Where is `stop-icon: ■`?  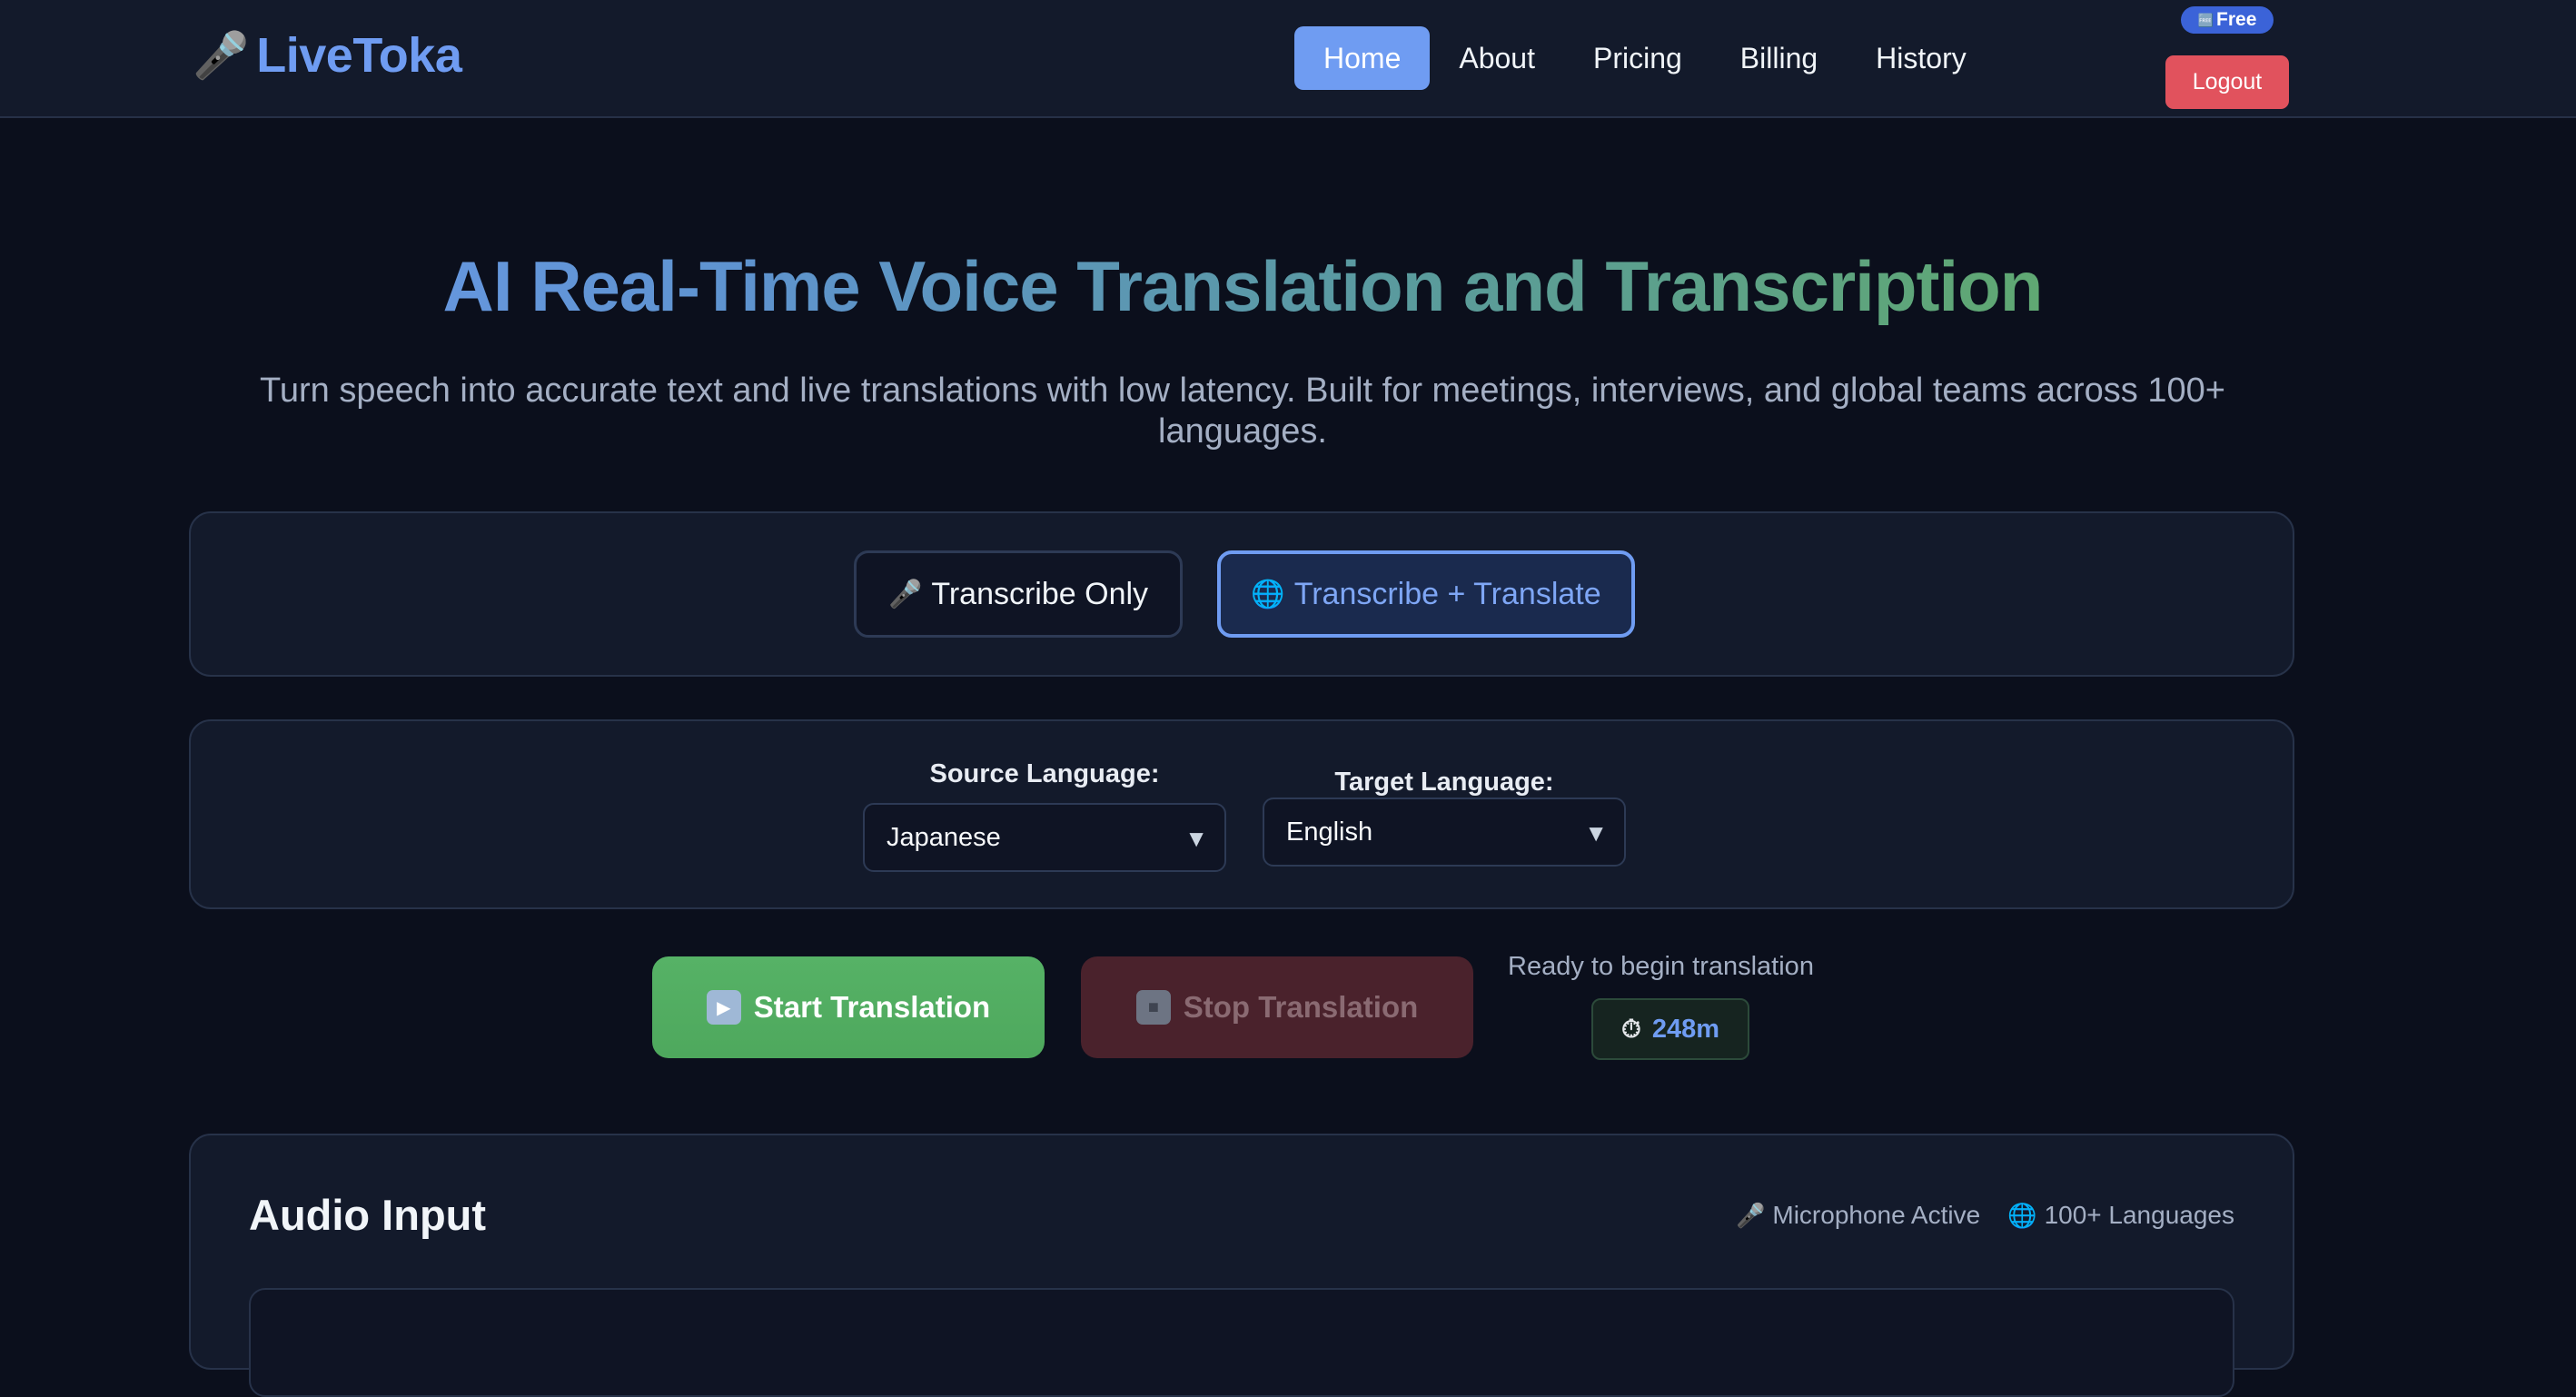
stop-icon: ■ is located at coordinates (1153, 1007).